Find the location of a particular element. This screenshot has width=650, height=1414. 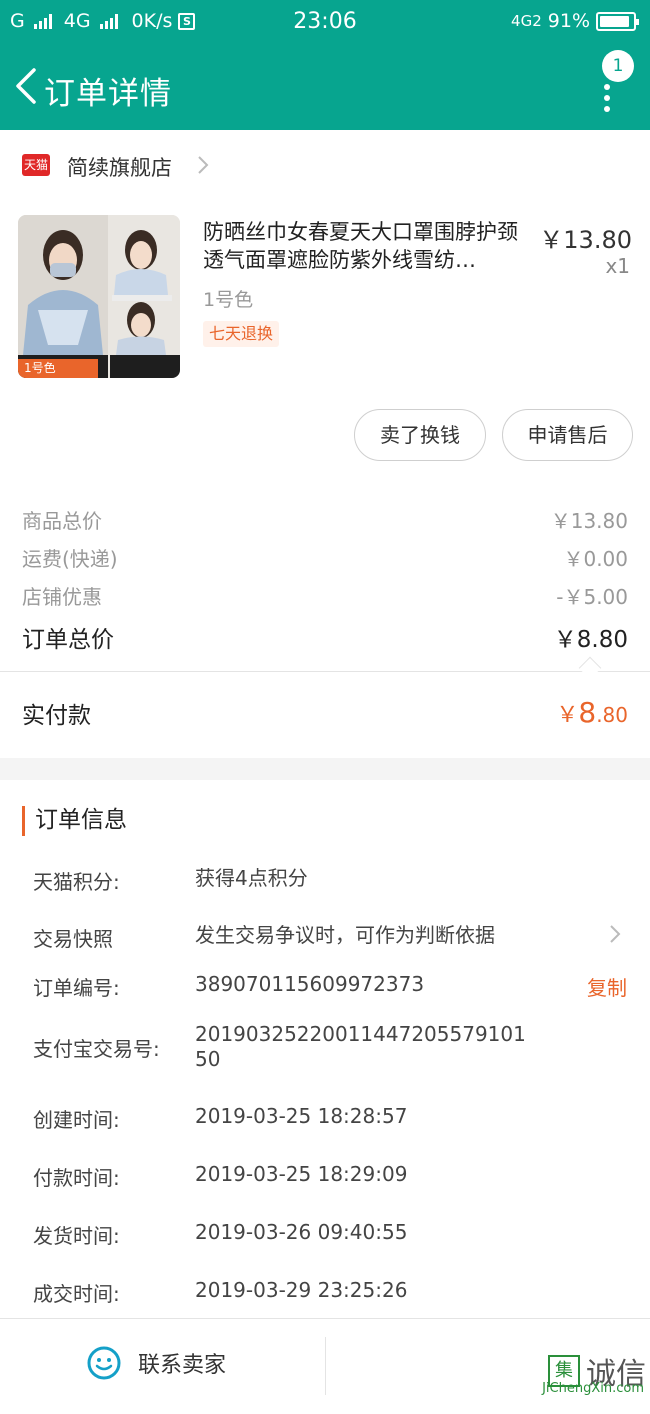

sell-for-cash-button: 卖了换钱 is located at coordinates (420, 435).